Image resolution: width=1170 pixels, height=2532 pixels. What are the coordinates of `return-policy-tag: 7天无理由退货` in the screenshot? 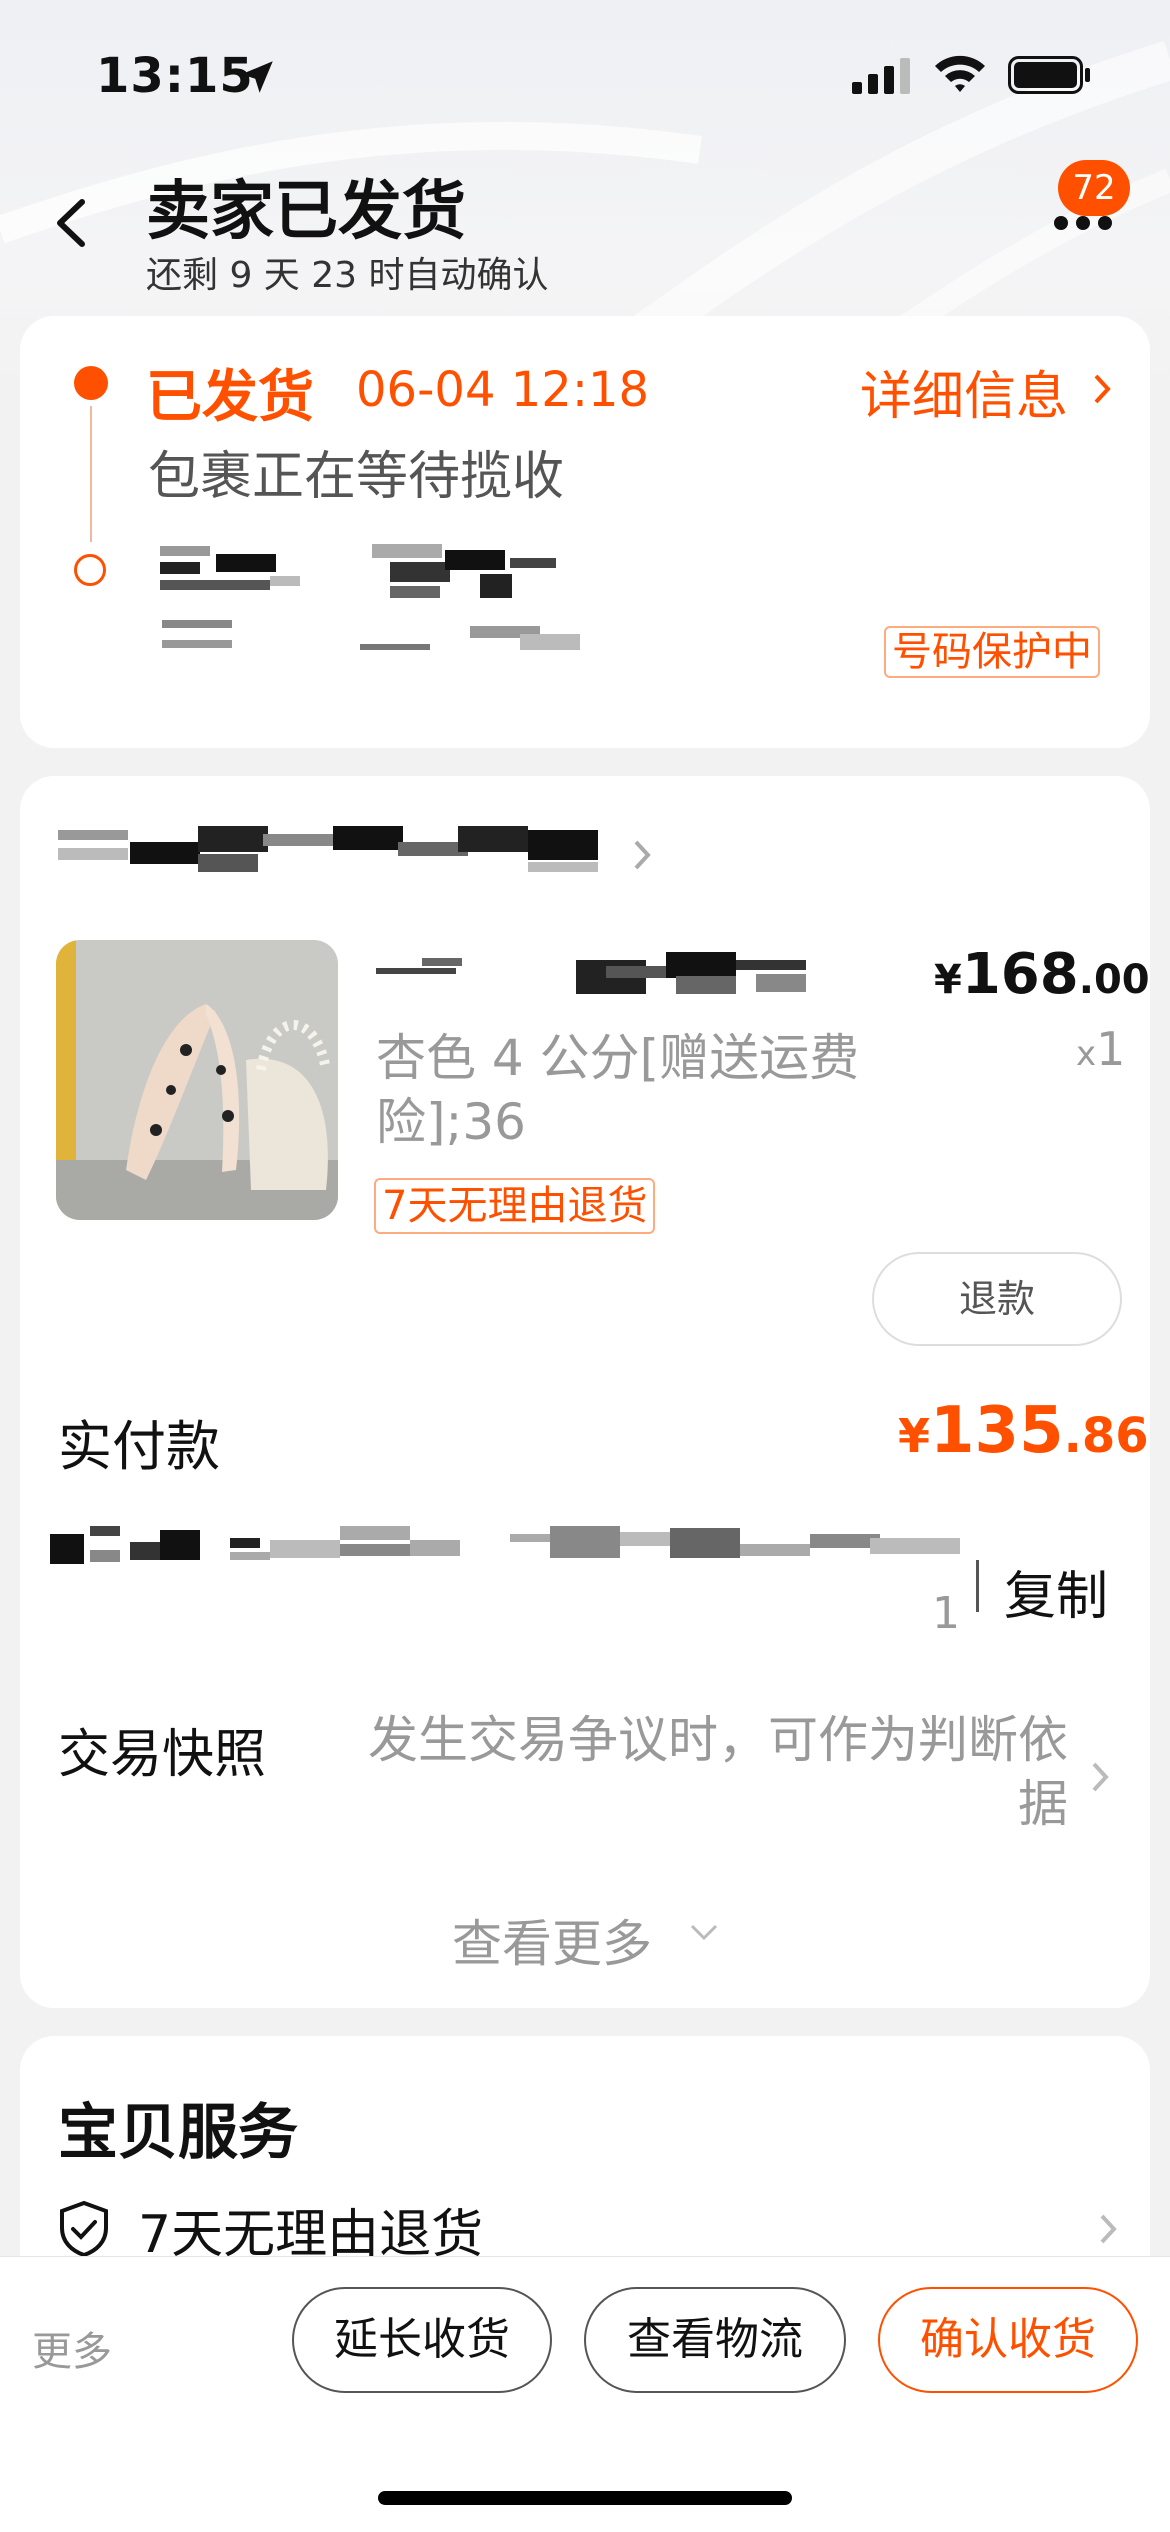 It's located at (515, 1206).